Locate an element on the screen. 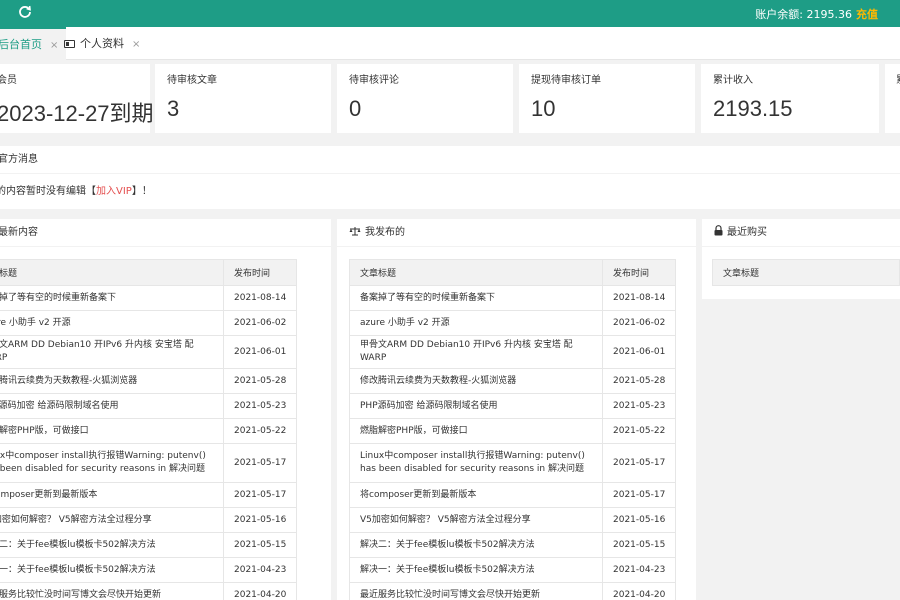  article-date: 2021-06-01 is located at coordinates (639, 352).